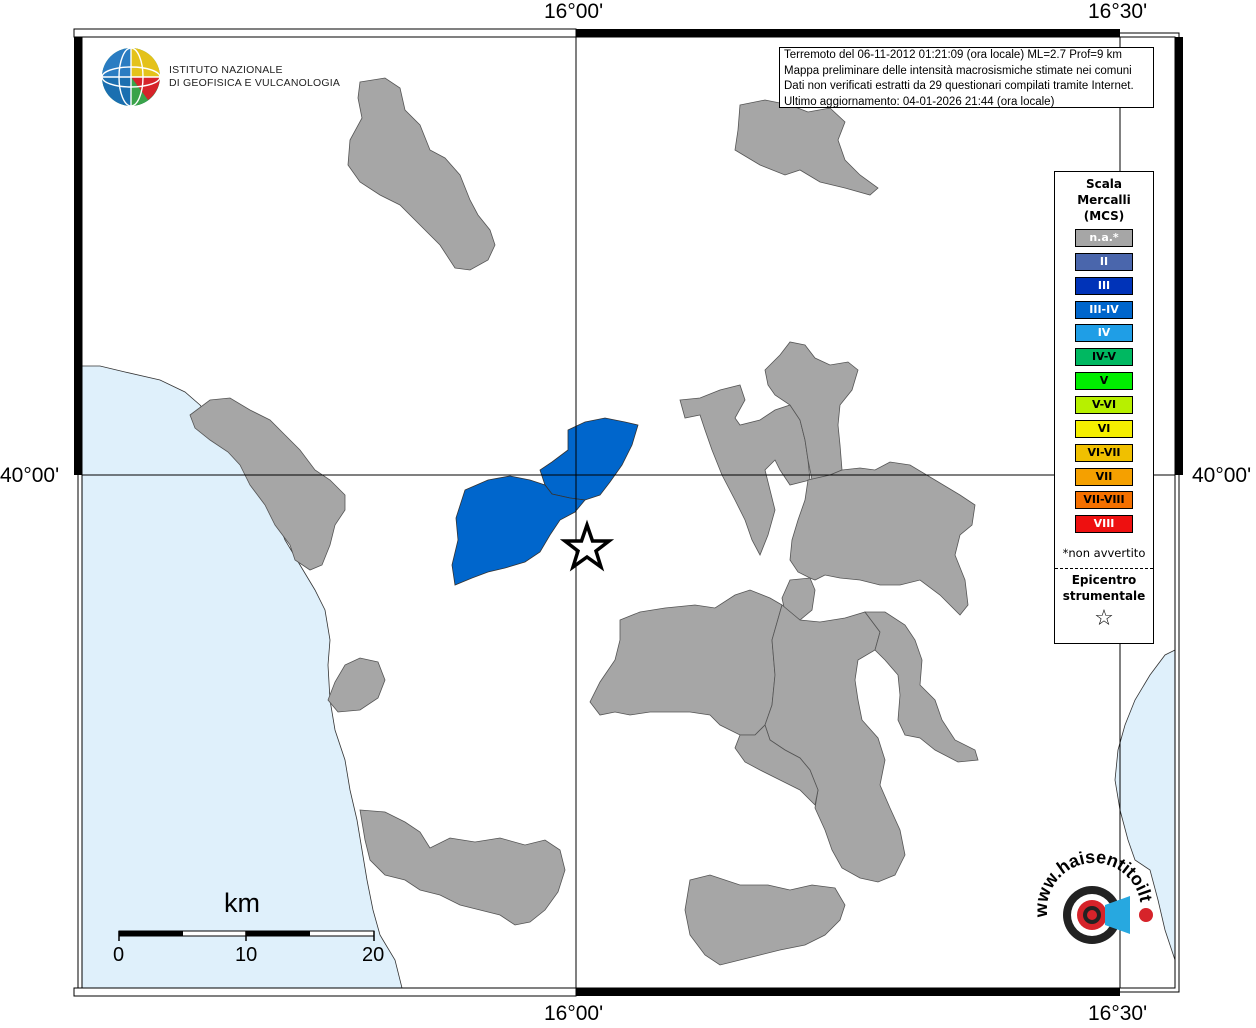  What do you see at coordinates (1104, 553) in the screenshot?
I see `legend-note: *non avvertito` at bounding box center [1104, 553].